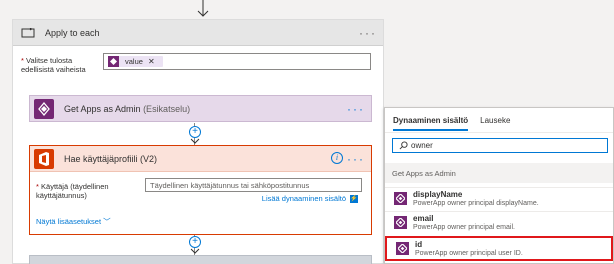 The image size is (614, 264). Describe the element at coordinates (337, 158) in the screenshot. I see `info-icon: i` at that location.